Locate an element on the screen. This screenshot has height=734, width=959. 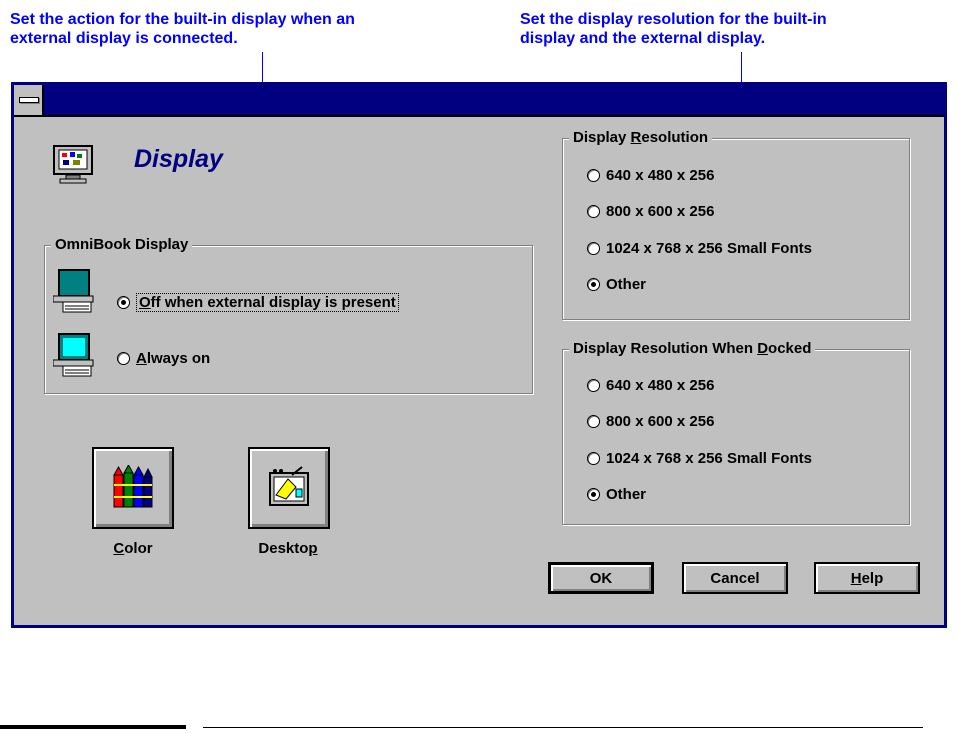
color-button is located at coordinates (133, 488).